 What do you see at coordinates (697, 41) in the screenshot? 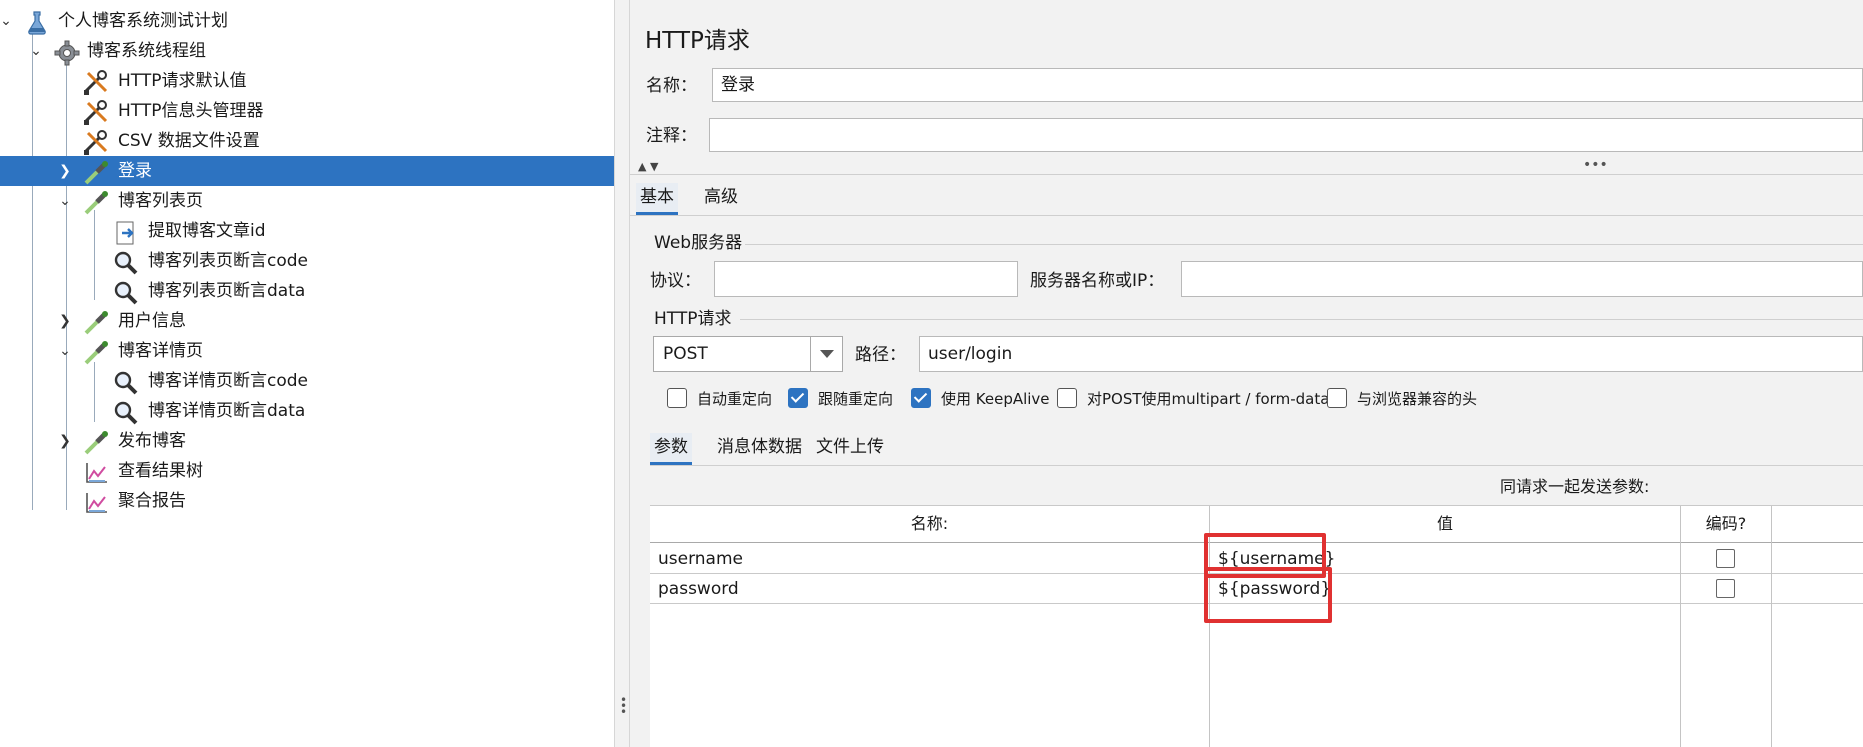
I see `panel-title: HTTP请求` at bounding box center [697, 41].